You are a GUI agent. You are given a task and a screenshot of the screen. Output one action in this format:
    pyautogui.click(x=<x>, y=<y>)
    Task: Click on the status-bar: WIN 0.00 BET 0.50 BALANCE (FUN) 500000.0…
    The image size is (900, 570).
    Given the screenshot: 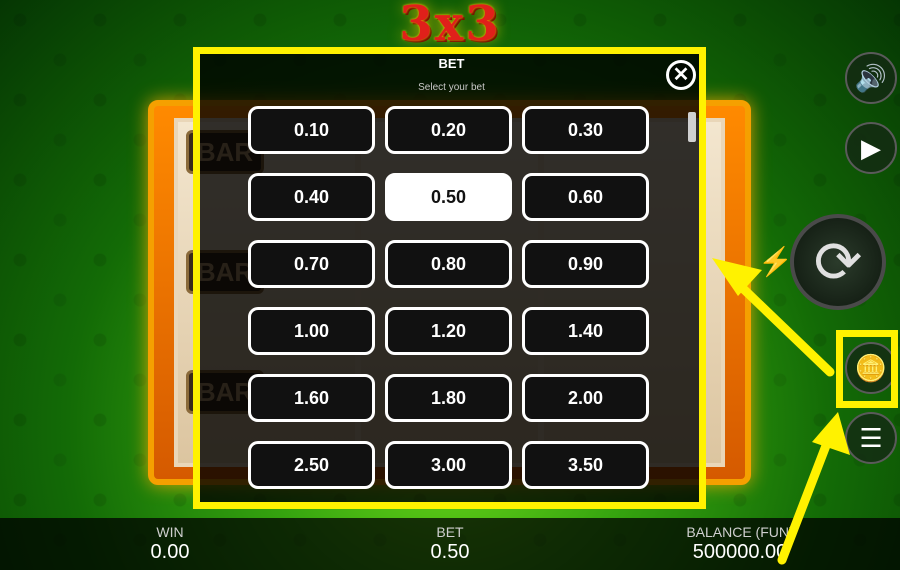 What is the action you would take?
    pyautogui.click(x=450, y=544)
    